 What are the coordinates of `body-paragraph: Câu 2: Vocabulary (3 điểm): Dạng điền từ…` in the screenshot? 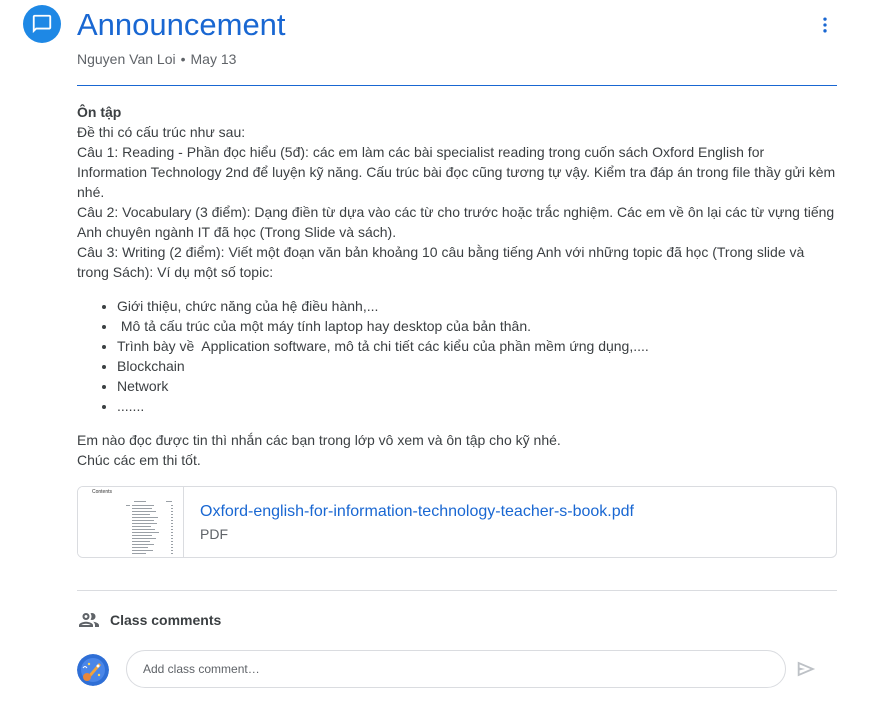 It's located at (456, 222).